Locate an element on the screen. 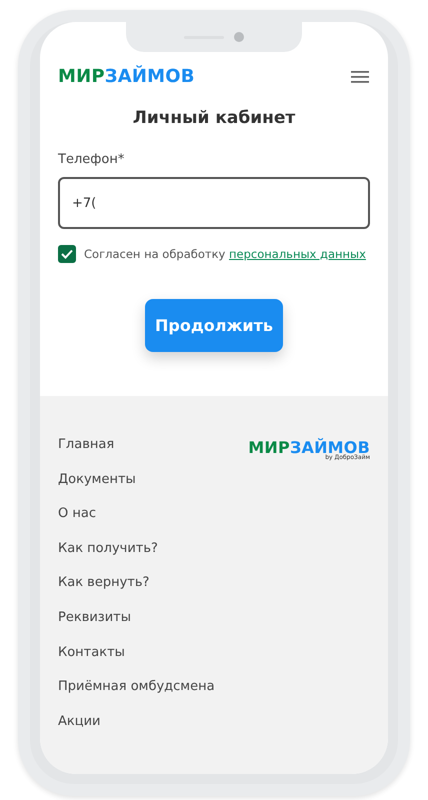 Image resolution: width=428 pixels, height=800 pixels. footer-link: Акции is located at coordinates (136, 721).